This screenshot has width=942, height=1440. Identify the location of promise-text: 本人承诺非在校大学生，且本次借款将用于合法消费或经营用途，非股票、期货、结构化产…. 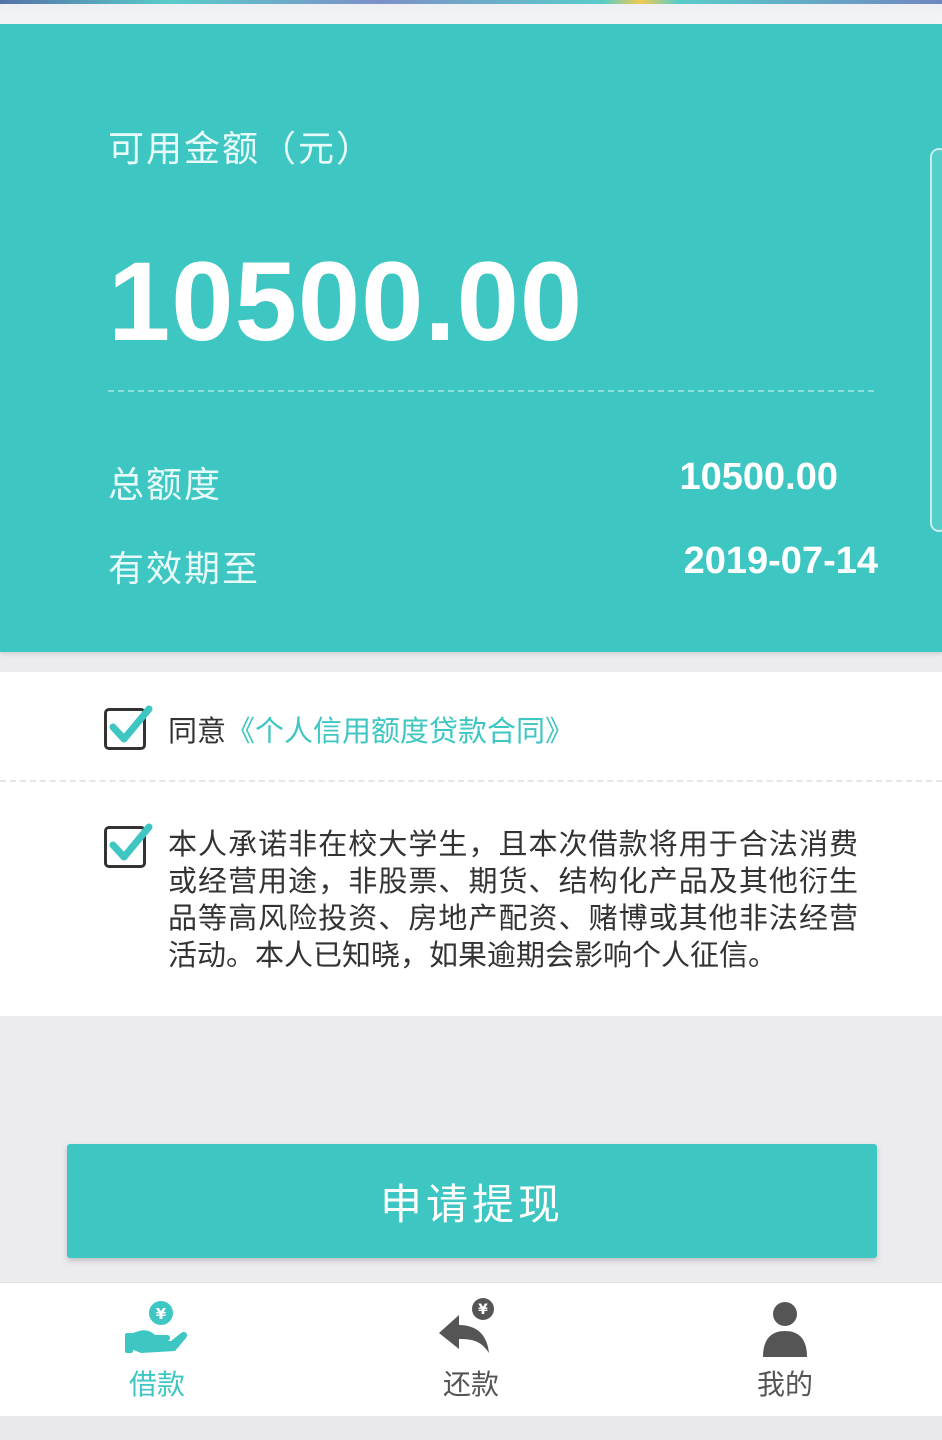
(513, 899).